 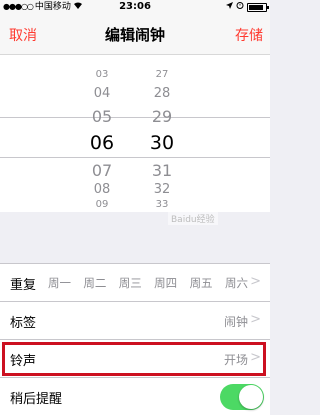 I want to click on label-label: 标签, so click(x=23, y=323).